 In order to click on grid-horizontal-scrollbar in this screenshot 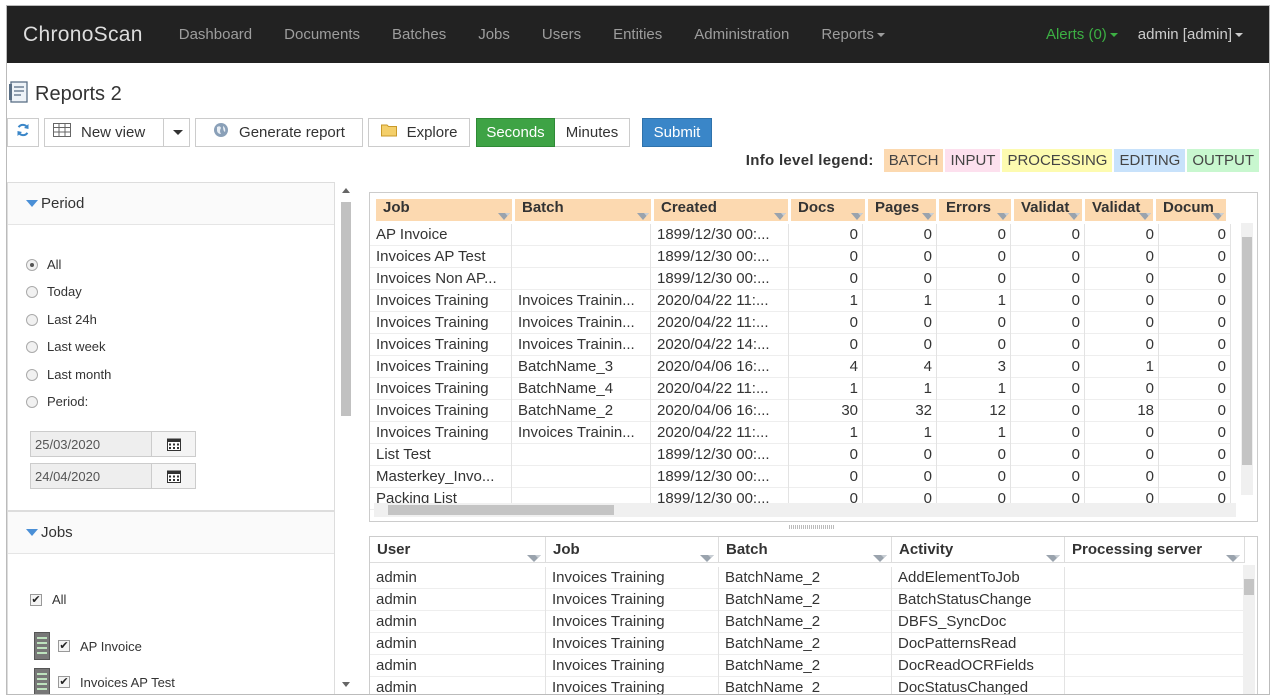, I will do `click(805, 510)`.